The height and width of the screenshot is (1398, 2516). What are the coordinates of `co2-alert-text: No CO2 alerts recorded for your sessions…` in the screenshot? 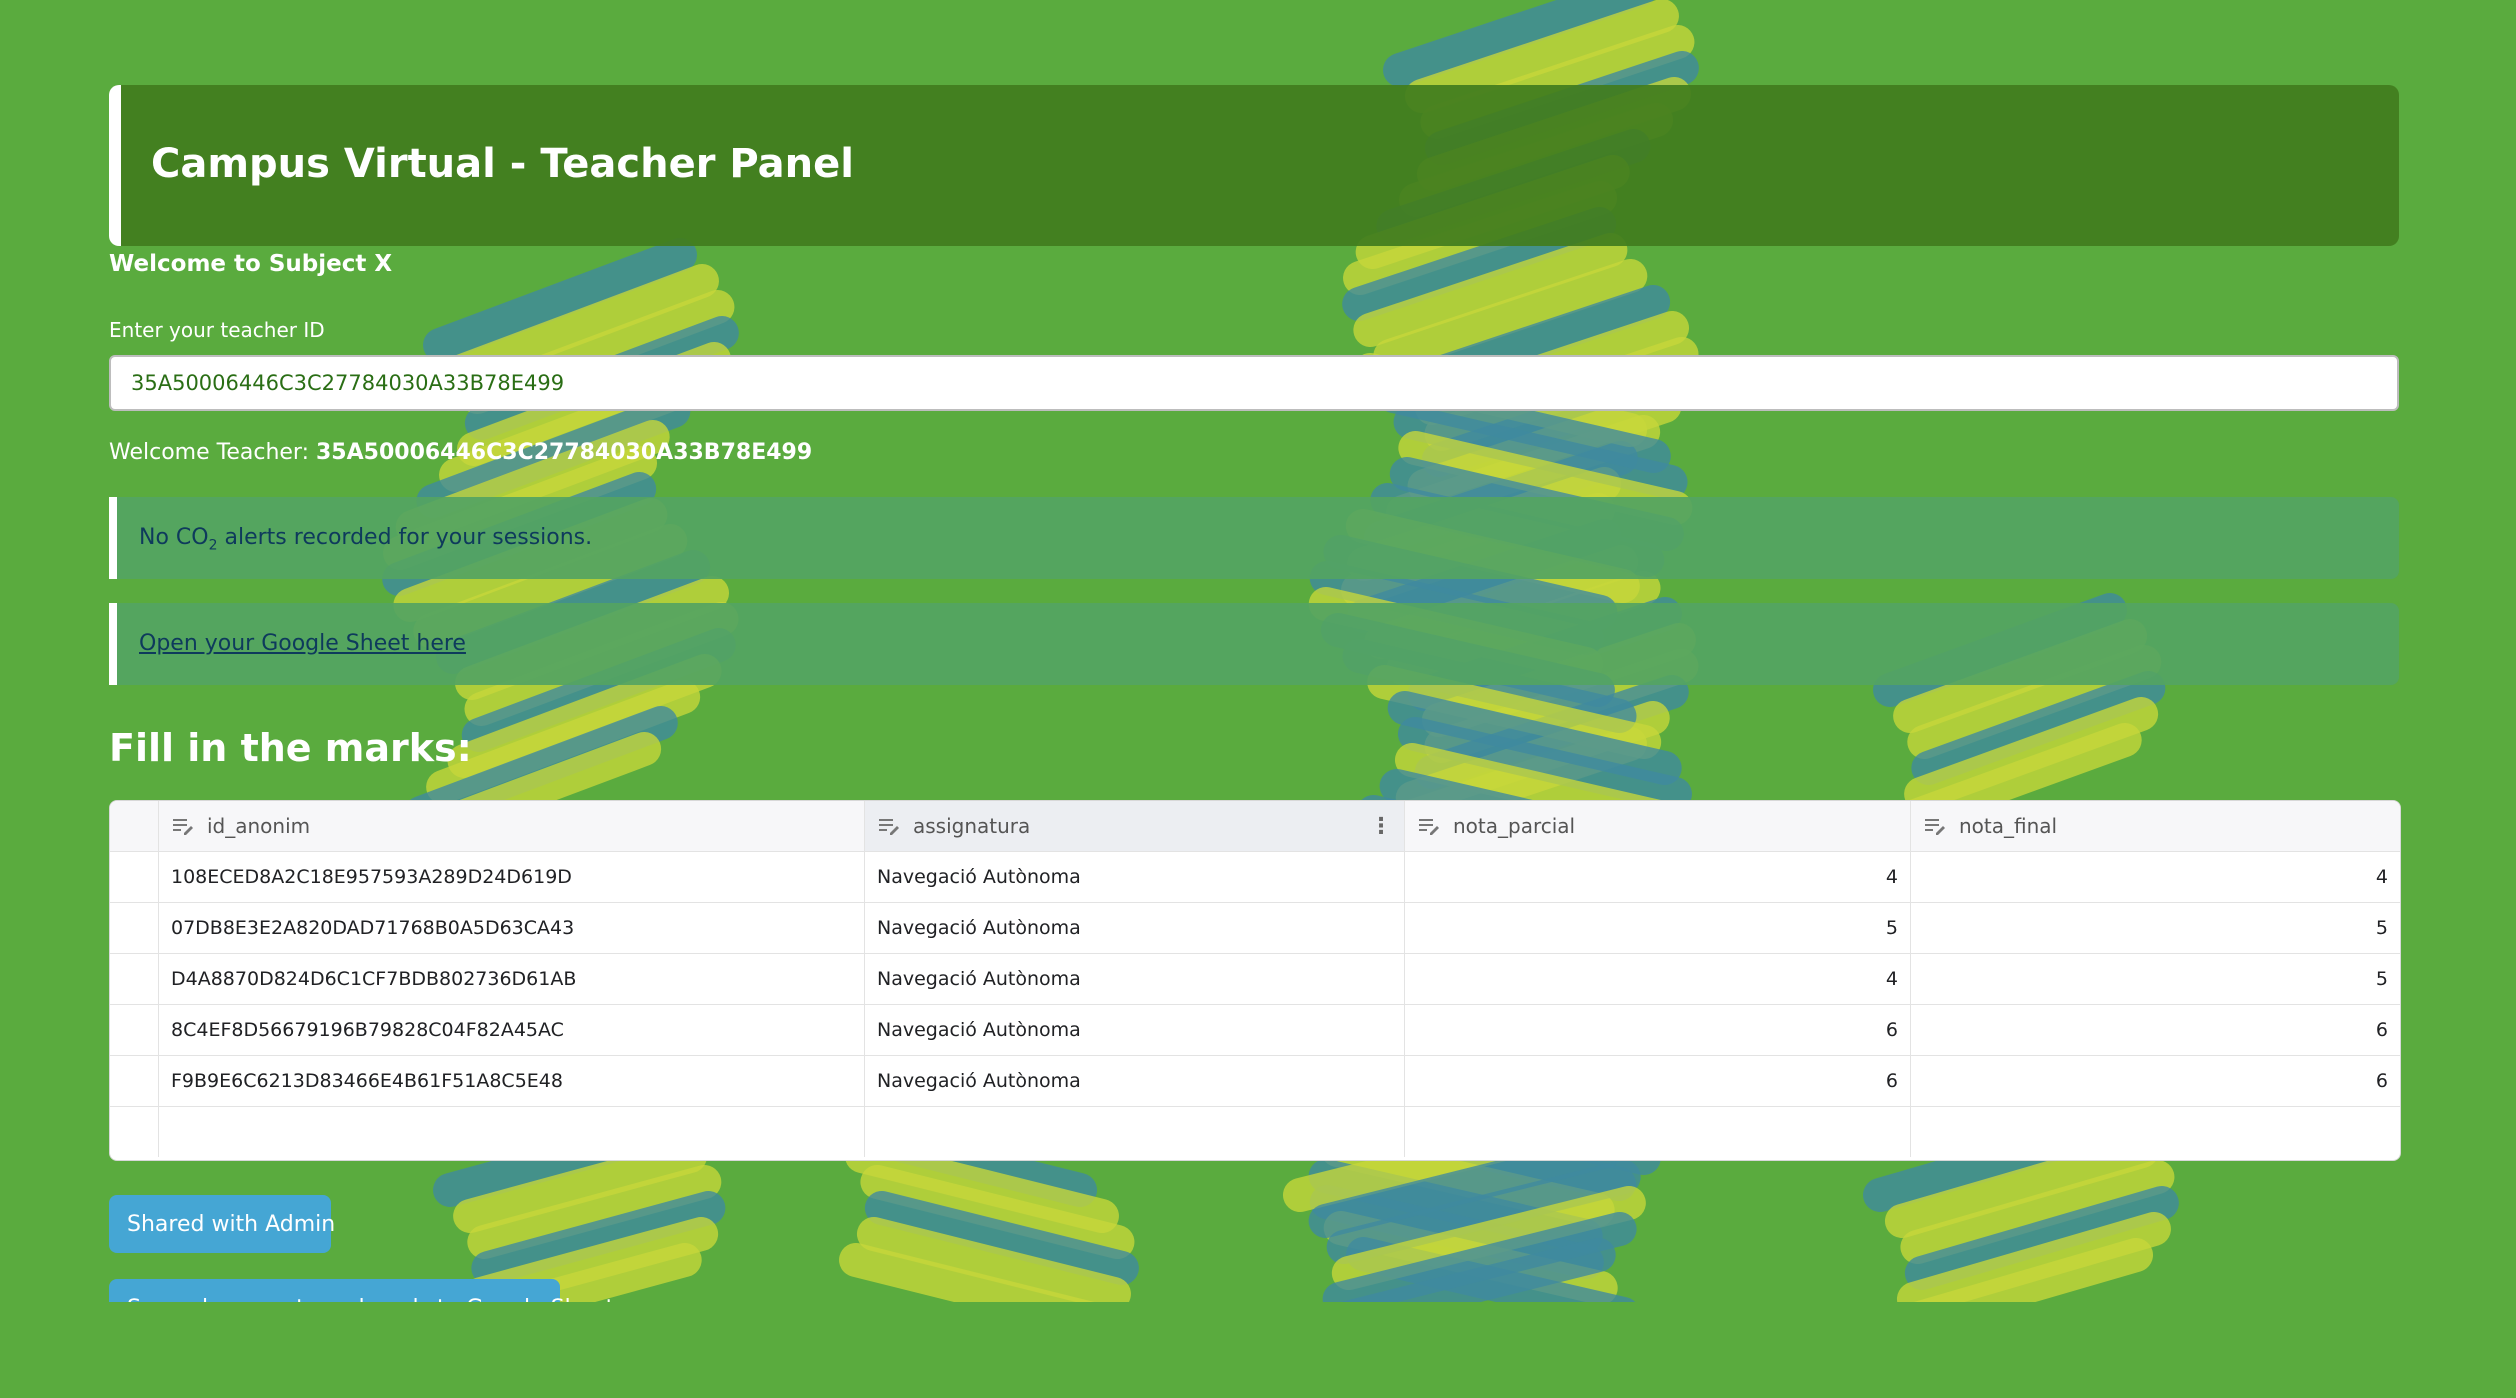 It's located at (365, 539).